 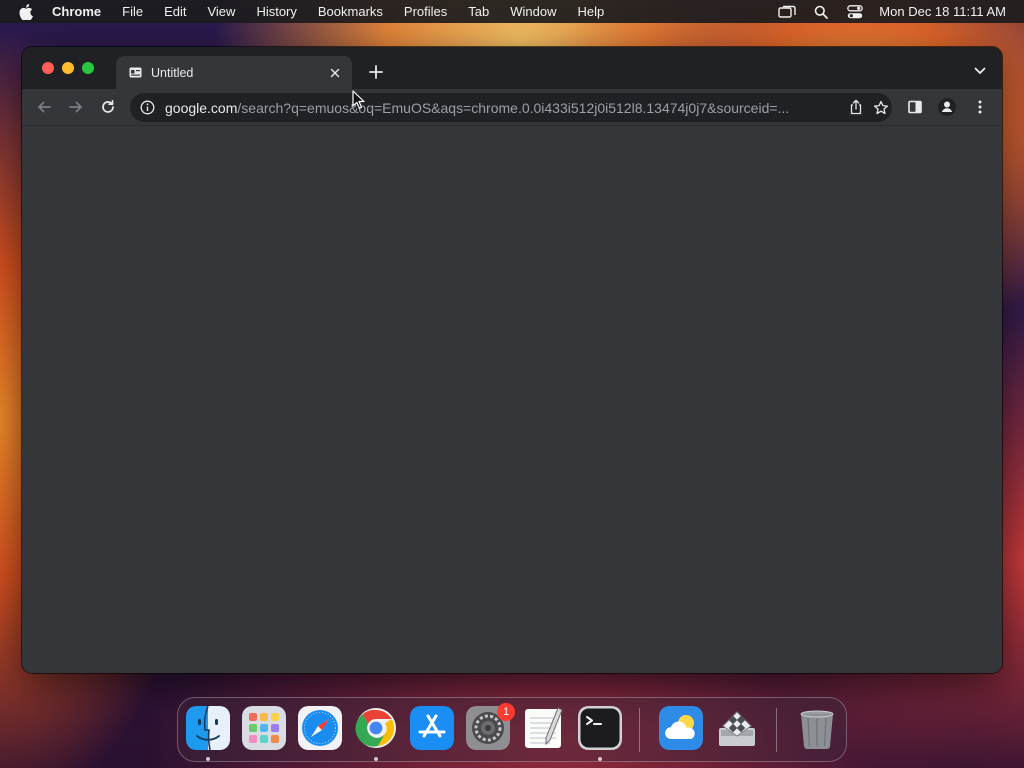 What do you see at coordinates (942, 11) in the screenshot?
I see `menu-bar-clock: Mon Dec 18 11:11 AM` at bounding box center [942, 11].